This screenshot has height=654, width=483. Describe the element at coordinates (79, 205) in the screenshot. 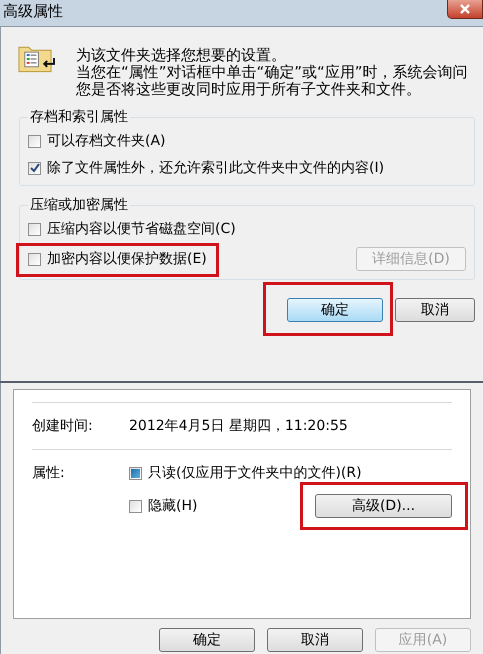

I see `group-title: 压缩或加密属性` at that location.